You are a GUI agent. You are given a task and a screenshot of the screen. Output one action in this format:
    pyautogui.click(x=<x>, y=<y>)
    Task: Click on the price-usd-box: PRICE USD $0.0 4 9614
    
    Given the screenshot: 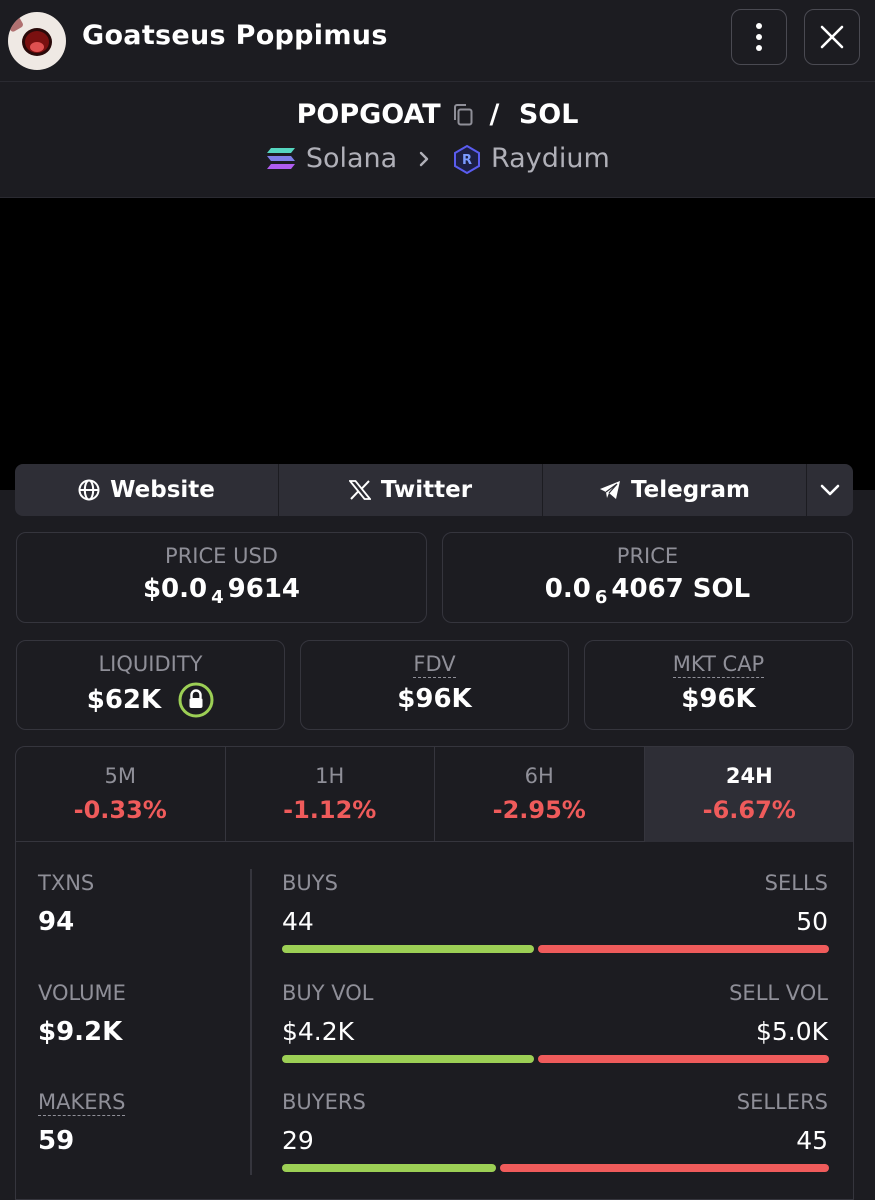 What is the action you would take?
    pyautogui.click(x=221, y=577)
    